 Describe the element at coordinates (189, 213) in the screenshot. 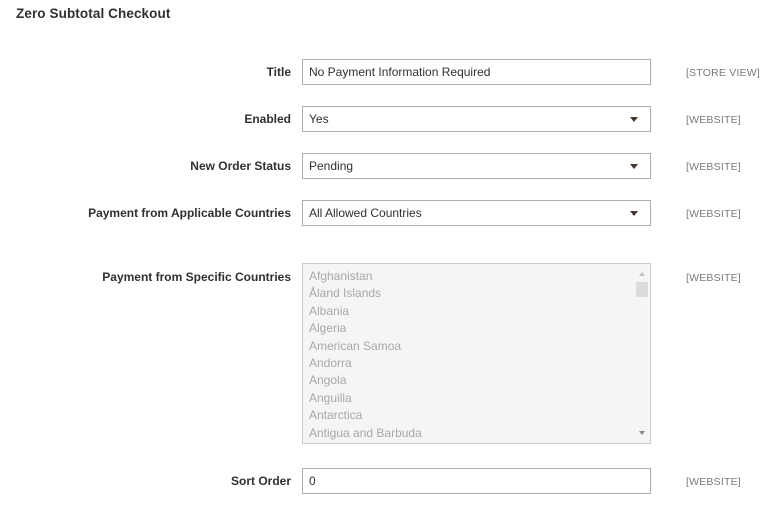

I see `applicable-countries-label: Payment from Applicable Countries` at that location.